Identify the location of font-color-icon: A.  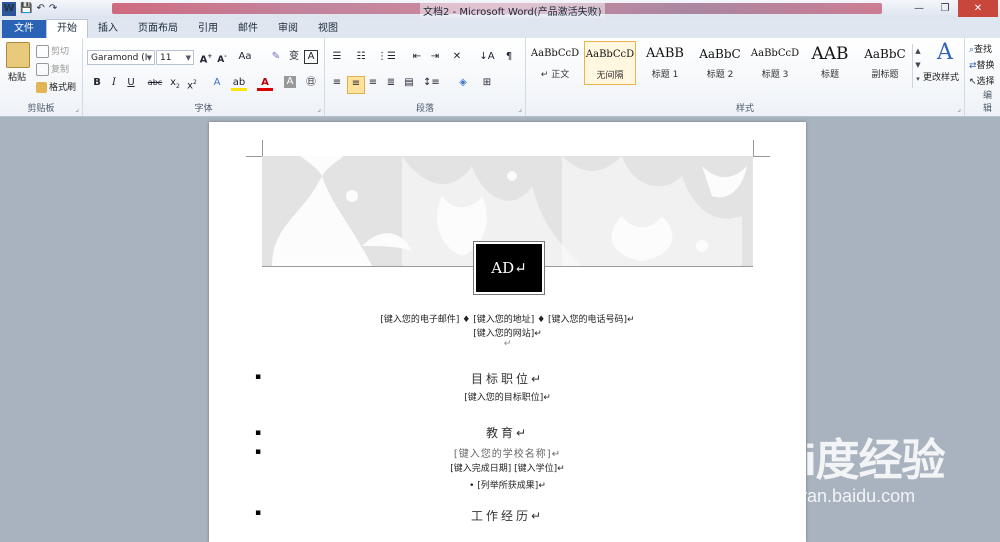
(265, 83).